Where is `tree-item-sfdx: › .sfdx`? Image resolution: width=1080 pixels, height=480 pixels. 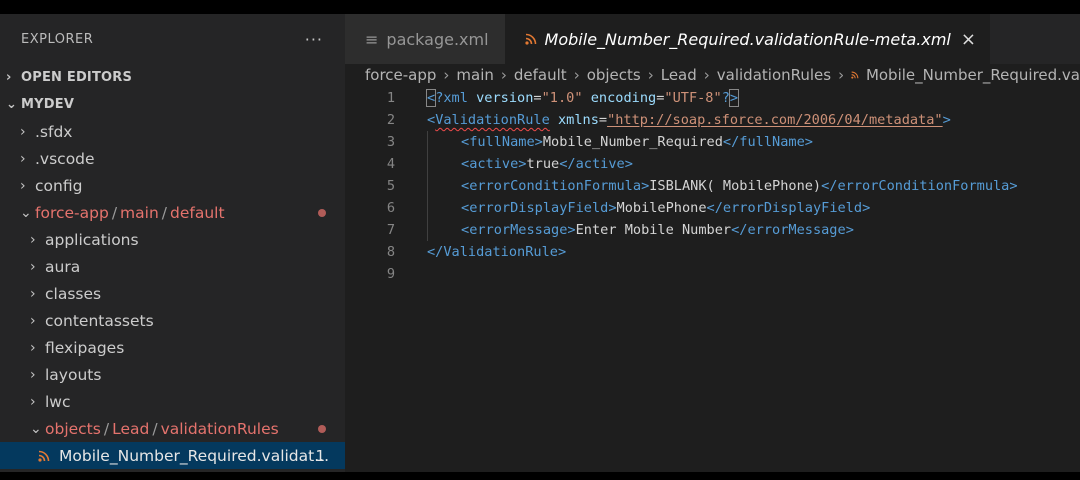
tree-item-sfdx: › .sfdx is located at coordinates (172, 131).